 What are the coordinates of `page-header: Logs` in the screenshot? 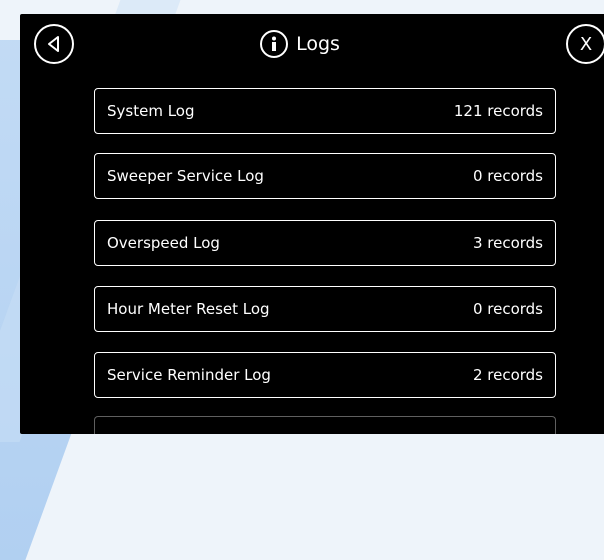 It's located at (300, 44).